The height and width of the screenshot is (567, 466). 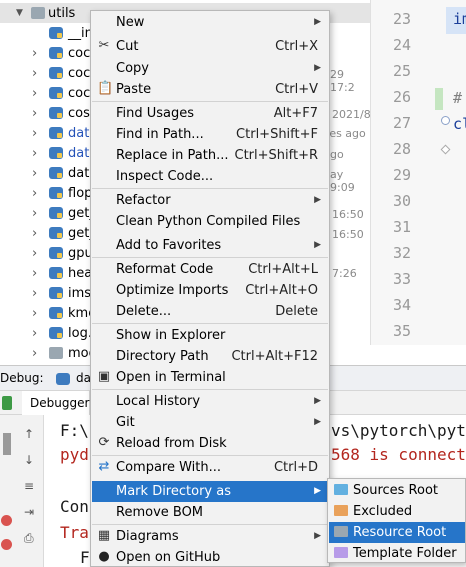 I want to click on menu-item-compare-with: ⇄ Compare With... Ctrl+D, so click(x=210, y=467).